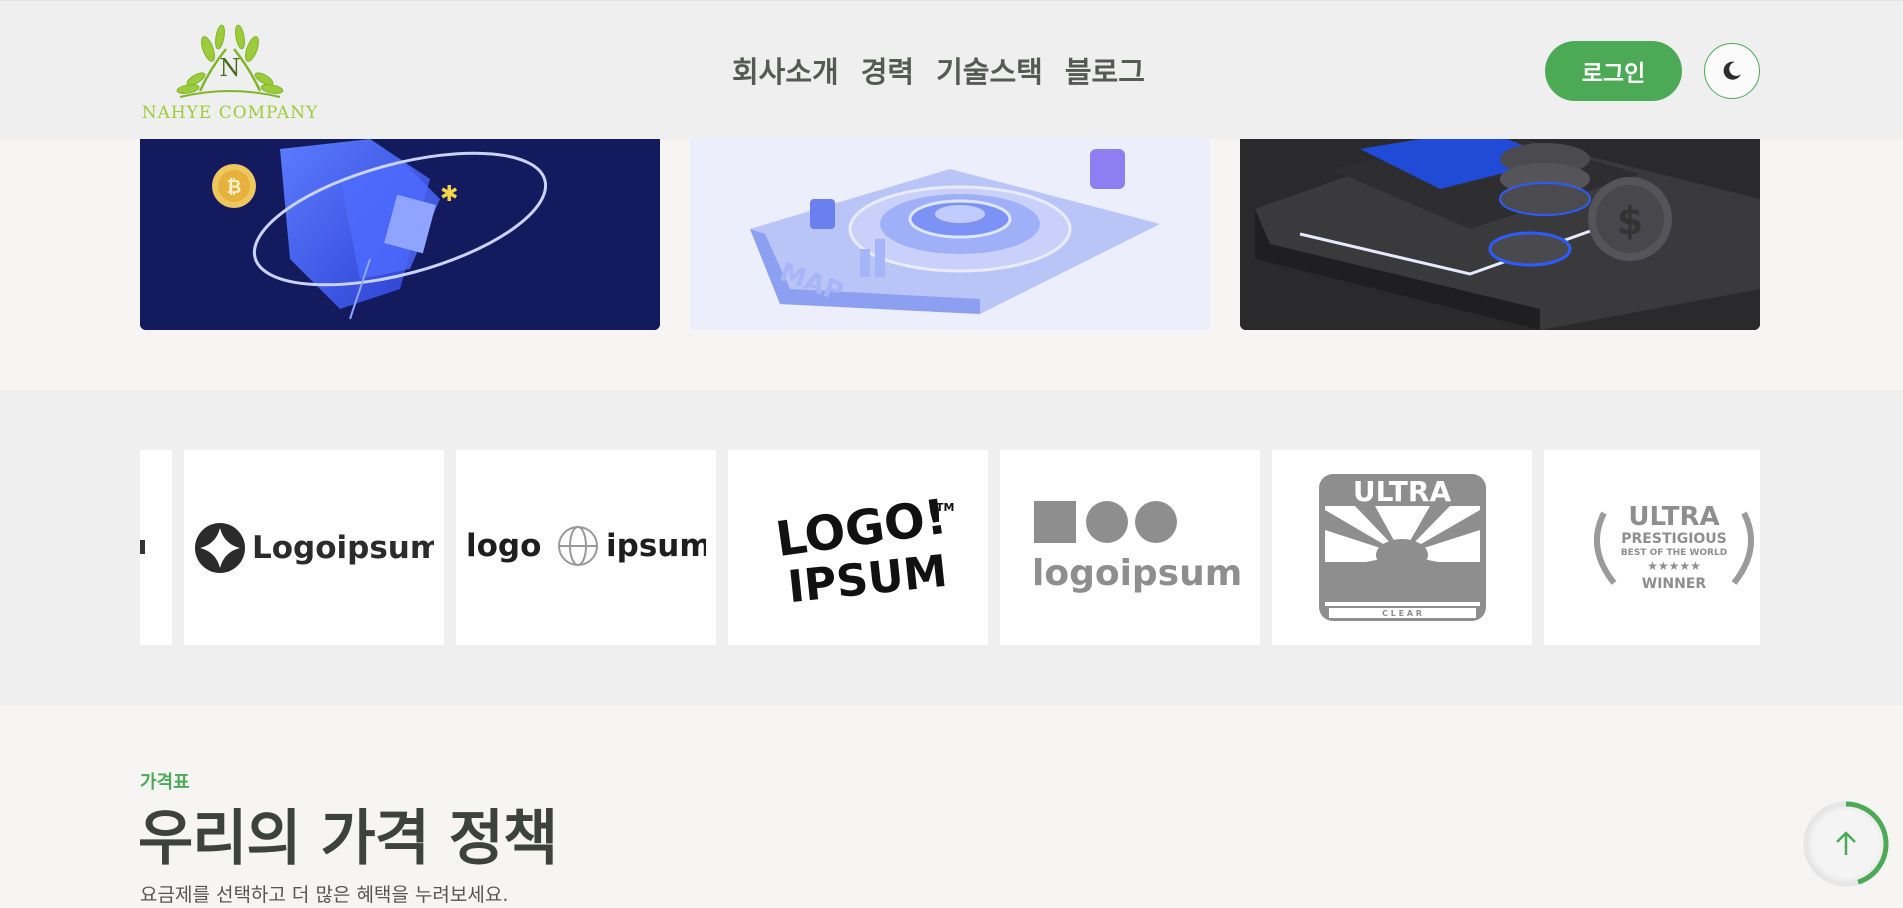 This screenshot has width=1903, height=908. I want to click on platform-illustration: MAP, so click(950, 234).